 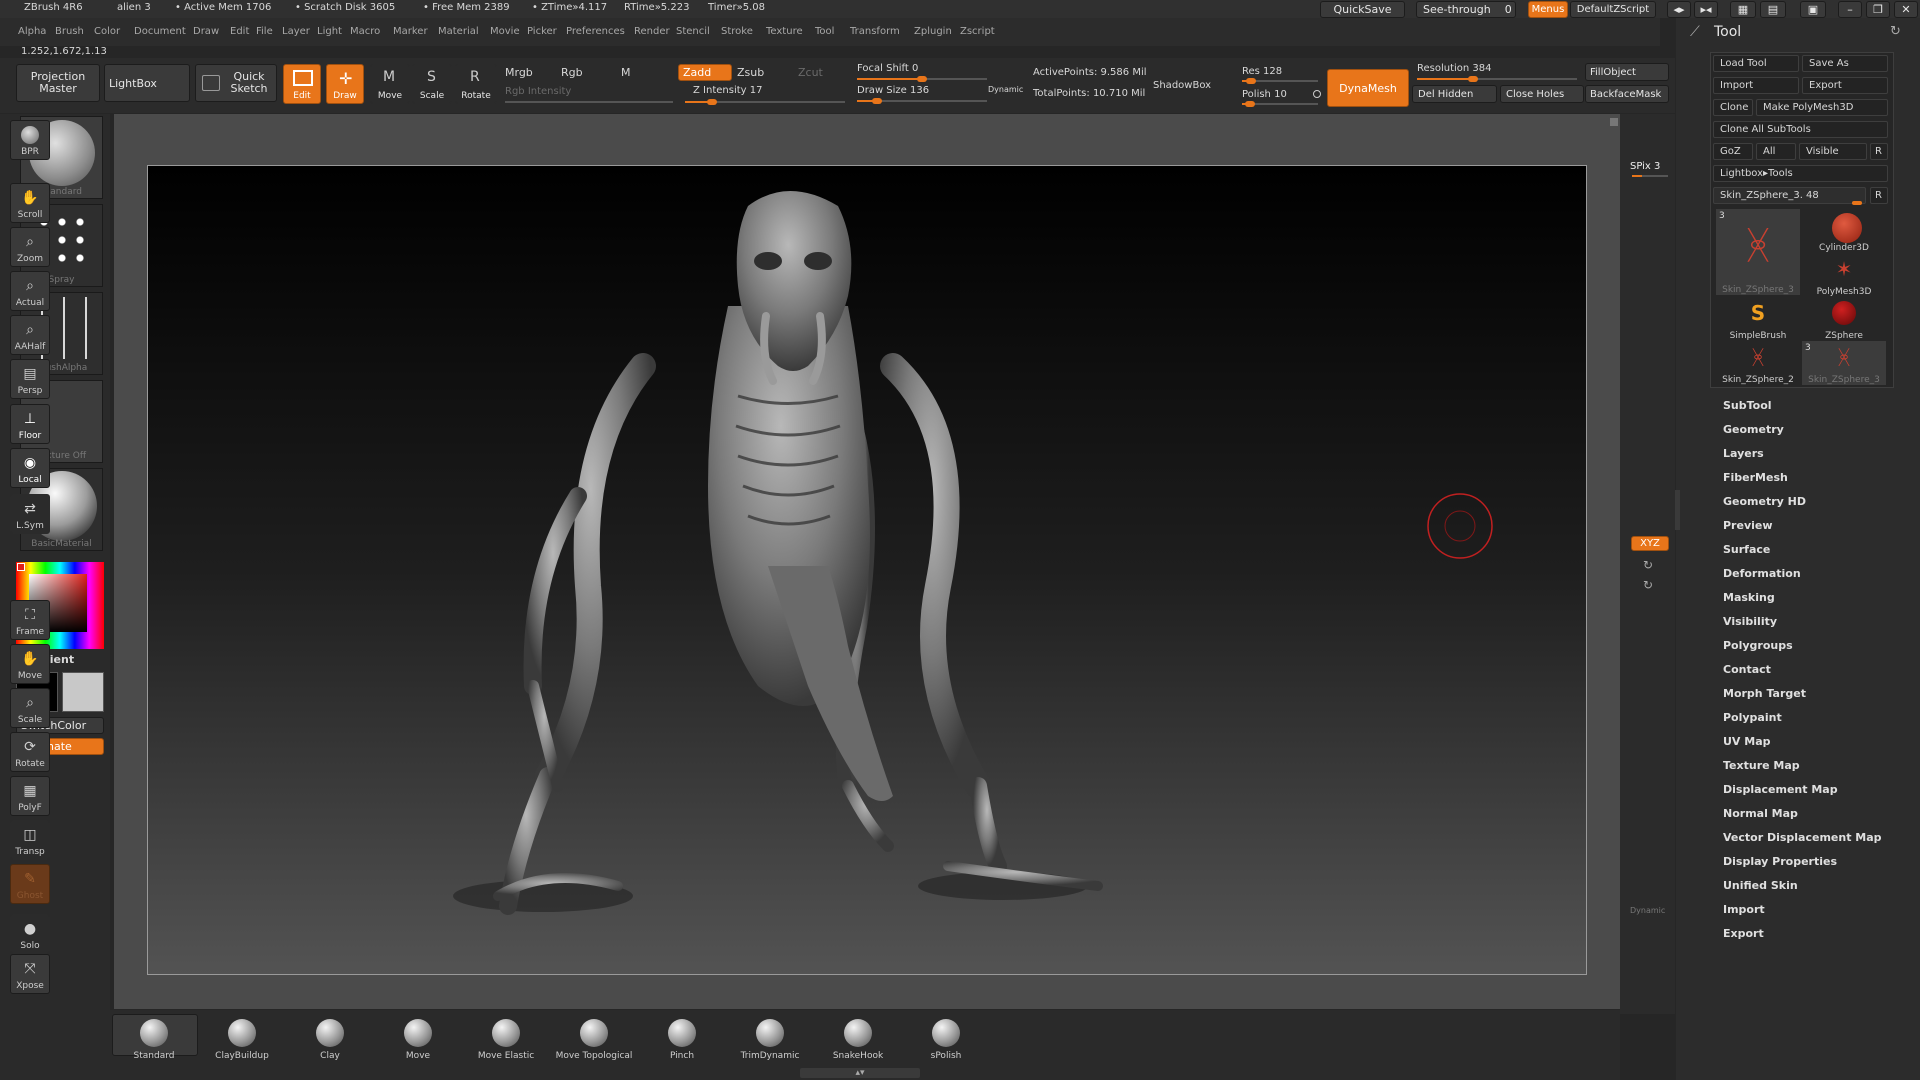 What do you see at coordinates (30, 708) in the screenshot?
I see `scale-view-button: ⌕ Scale` at bounding box center [30, 708].